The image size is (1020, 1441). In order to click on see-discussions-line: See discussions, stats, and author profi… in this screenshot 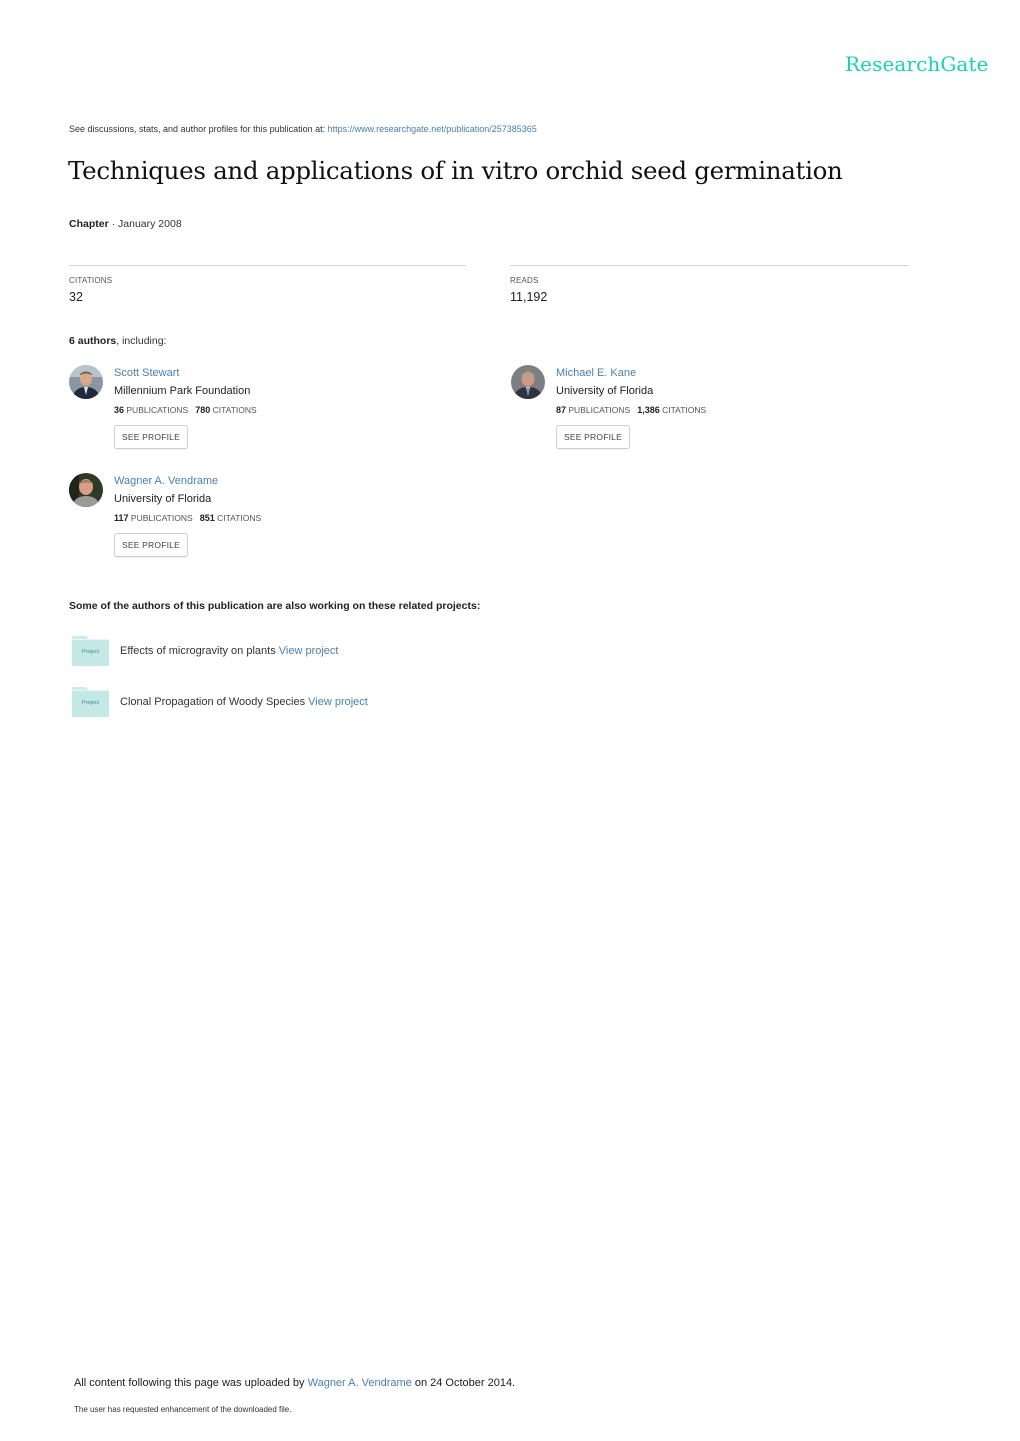, I will do `click(303, 129)`.